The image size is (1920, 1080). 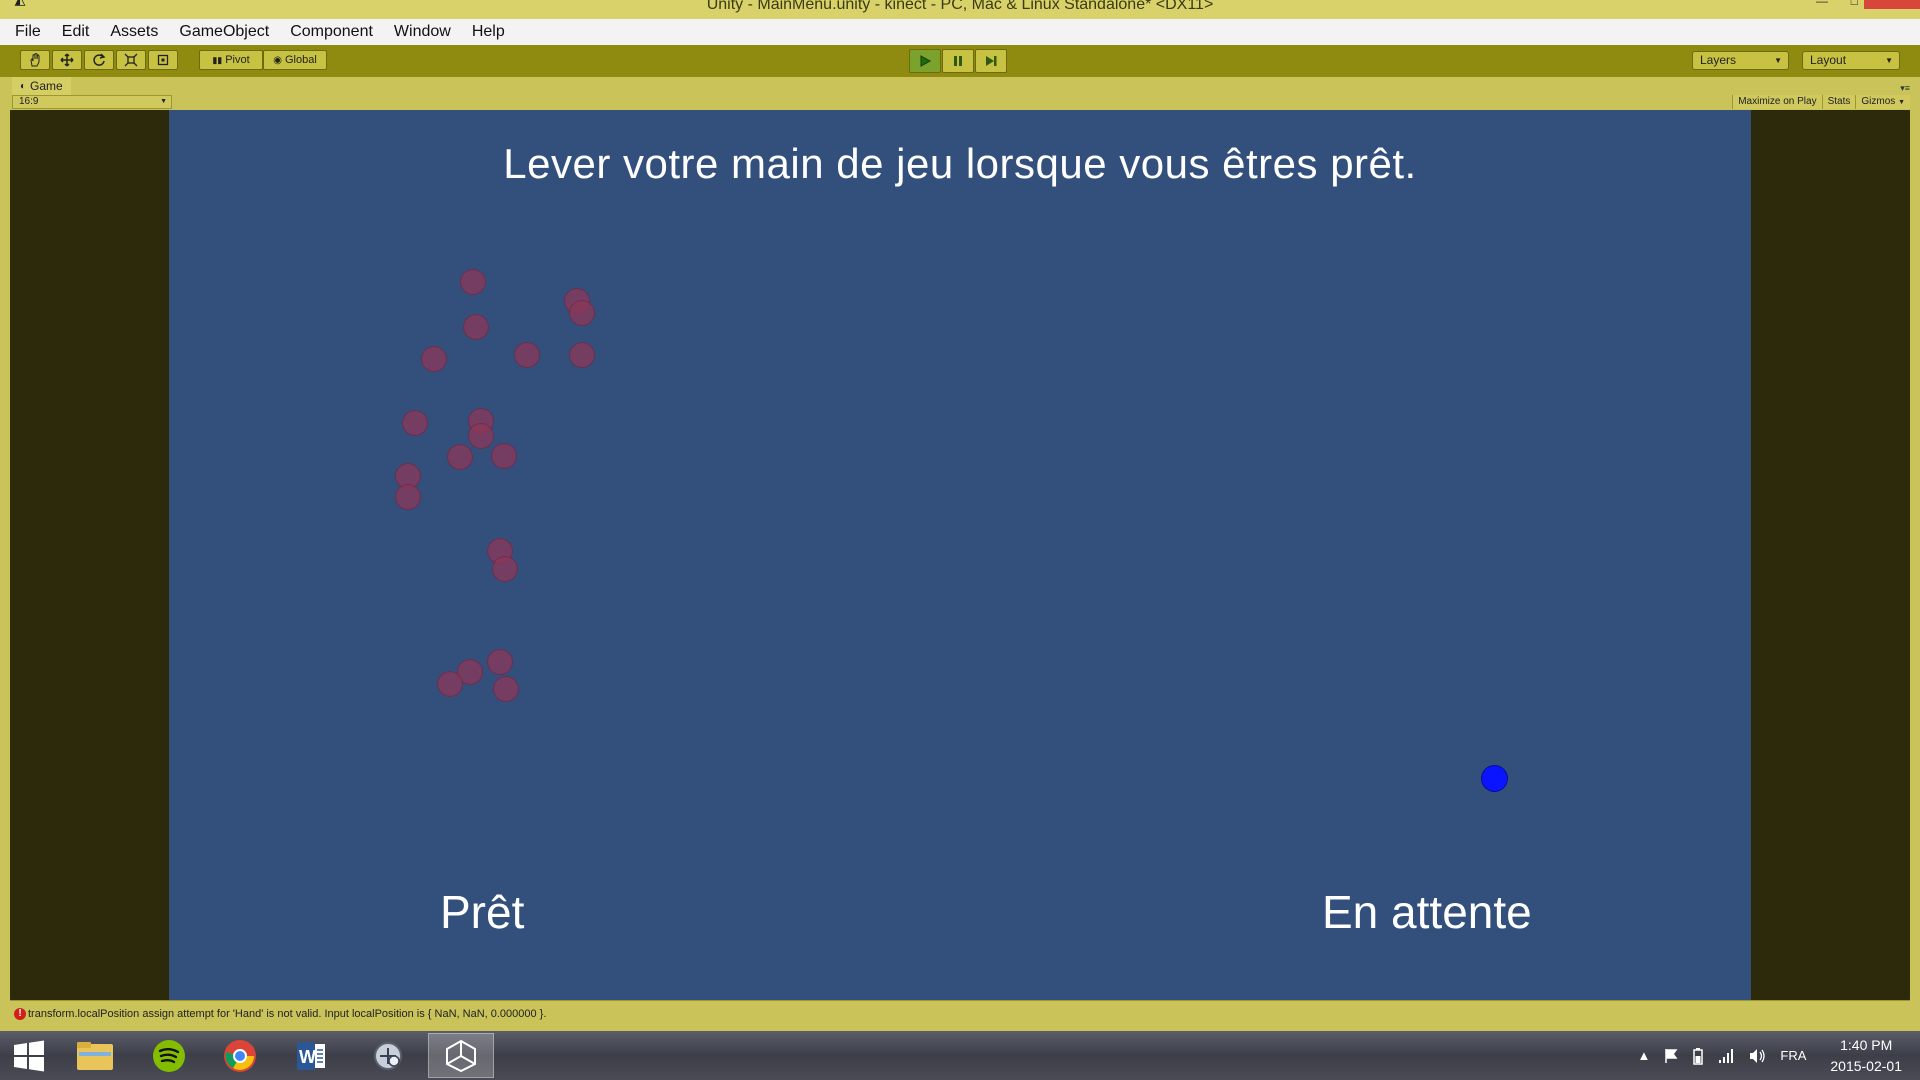 I want to click on action-center-flag-icon, so click(x=1671, y=1056).